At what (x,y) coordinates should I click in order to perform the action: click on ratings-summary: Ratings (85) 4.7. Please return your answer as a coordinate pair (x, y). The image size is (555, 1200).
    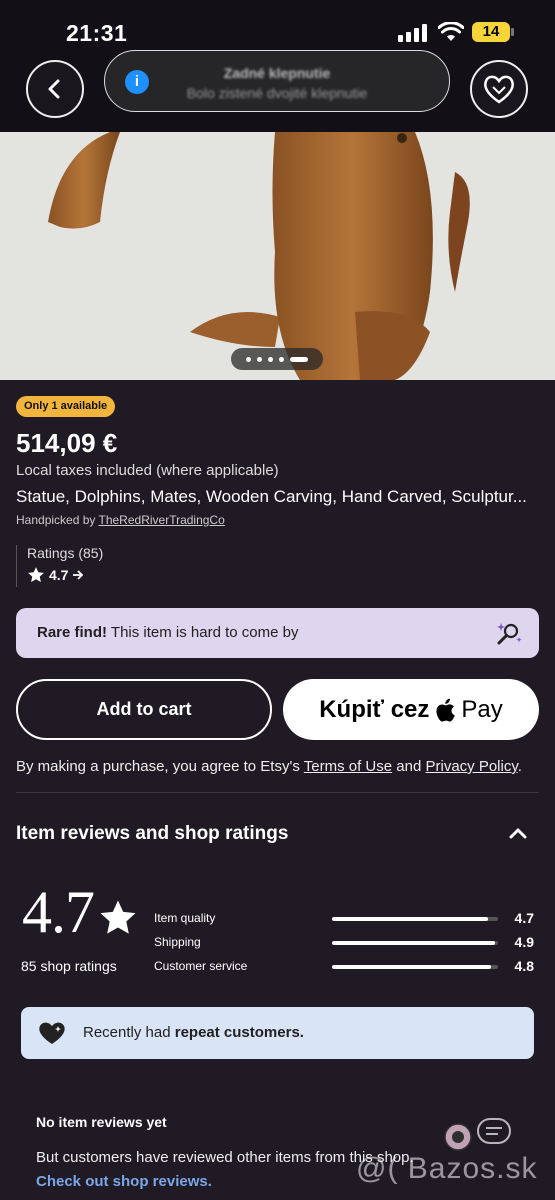
    Looking at the image, I should click on (59, 566).